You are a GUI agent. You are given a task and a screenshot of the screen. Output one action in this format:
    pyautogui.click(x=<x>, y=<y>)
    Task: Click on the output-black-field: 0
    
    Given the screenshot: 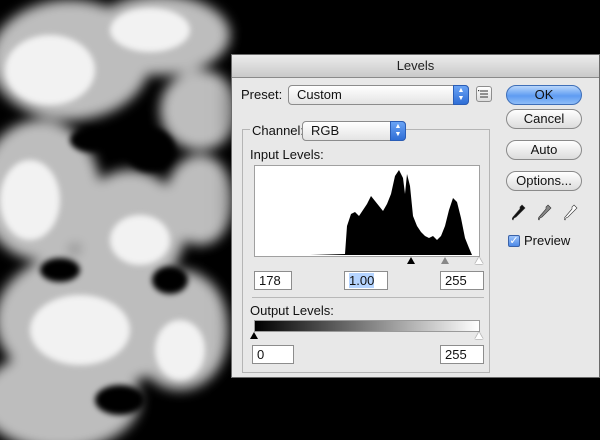 What is the action you would take?
    pyautogui.click(x=273, y=354)
    